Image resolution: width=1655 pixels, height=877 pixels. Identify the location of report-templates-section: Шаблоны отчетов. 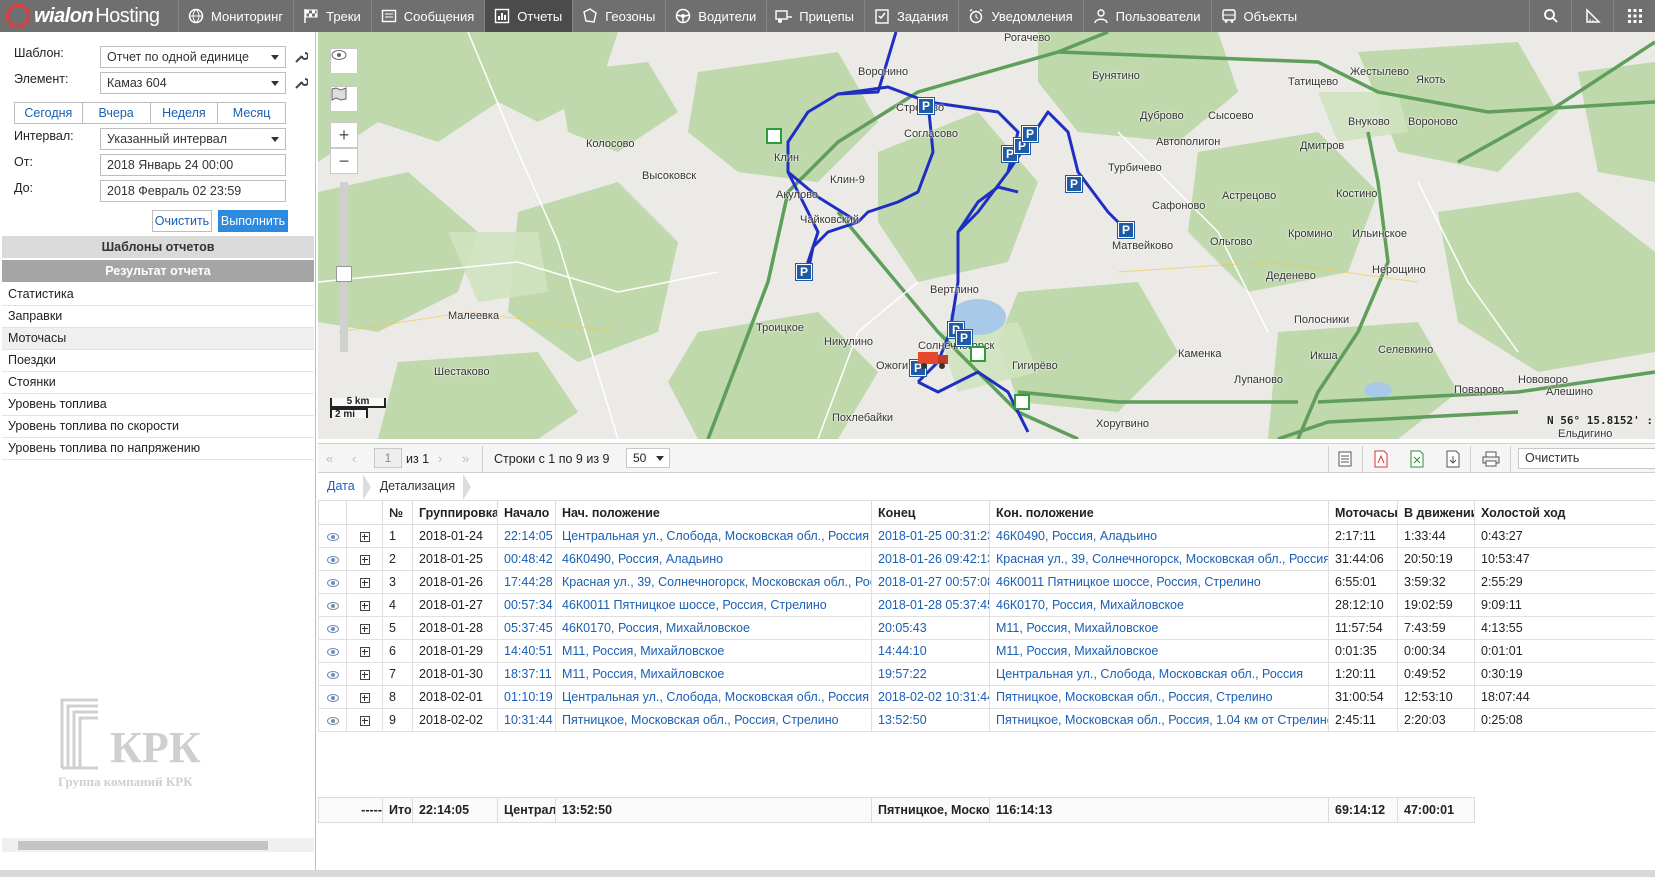
(158, 247).